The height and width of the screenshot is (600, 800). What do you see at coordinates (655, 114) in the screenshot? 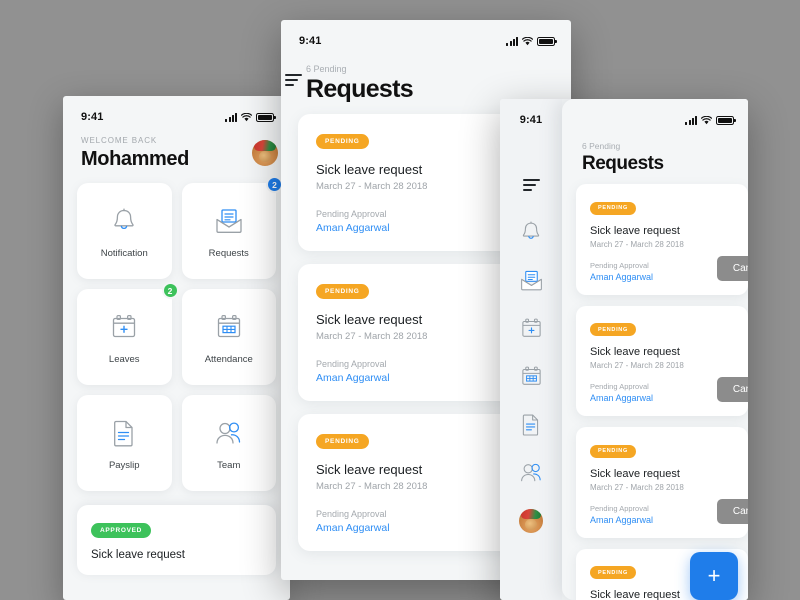
I see `status-bar` at bounding box center [655, 114].